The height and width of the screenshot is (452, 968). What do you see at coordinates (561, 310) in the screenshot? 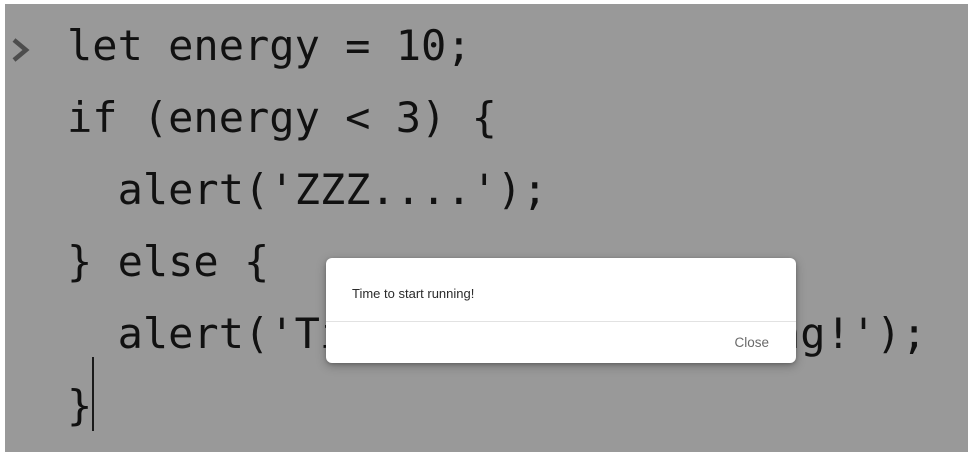
I see `alert-dialog: Time to start running! Close` at bounding box center [561, 310].